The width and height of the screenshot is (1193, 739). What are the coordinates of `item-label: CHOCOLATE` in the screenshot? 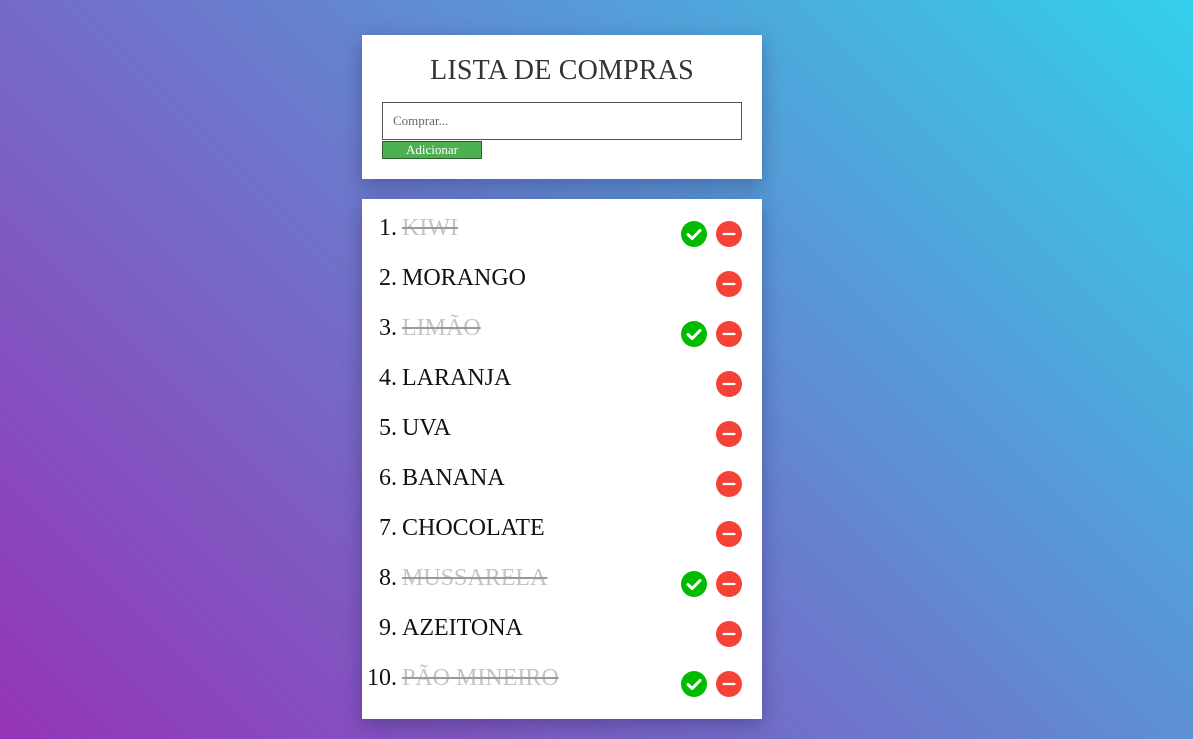 It's located at (473, 528).